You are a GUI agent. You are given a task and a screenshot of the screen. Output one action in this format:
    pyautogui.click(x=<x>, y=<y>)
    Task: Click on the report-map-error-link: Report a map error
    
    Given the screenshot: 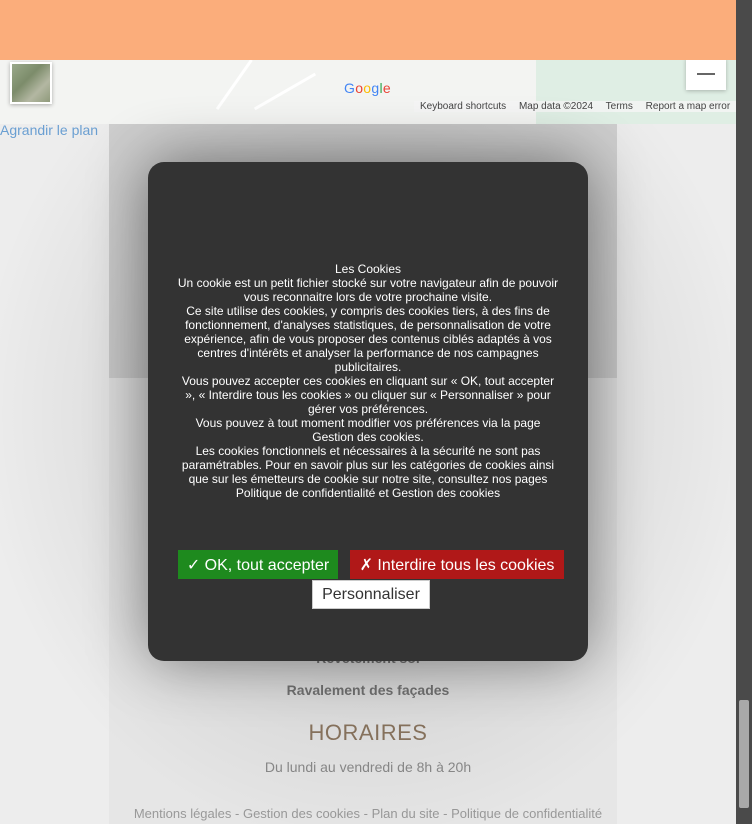 What is the action you would take?
    pyautogui.click(x=688, y=106)
    